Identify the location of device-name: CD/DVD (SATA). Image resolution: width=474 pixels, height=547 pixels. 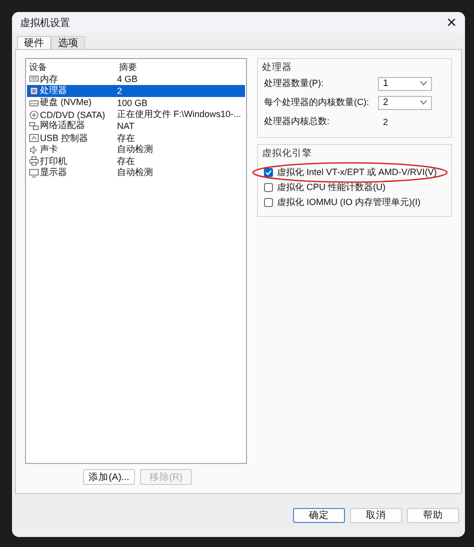
(73, 115).